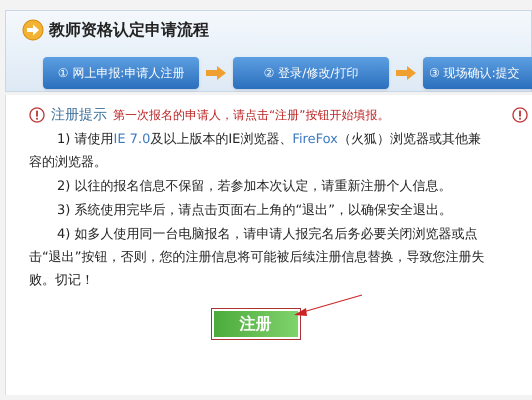 The image size is (532, 400). Describe the element at coordinates (328, 305) in the screenshot. I see `pointer-arrow` at that location.